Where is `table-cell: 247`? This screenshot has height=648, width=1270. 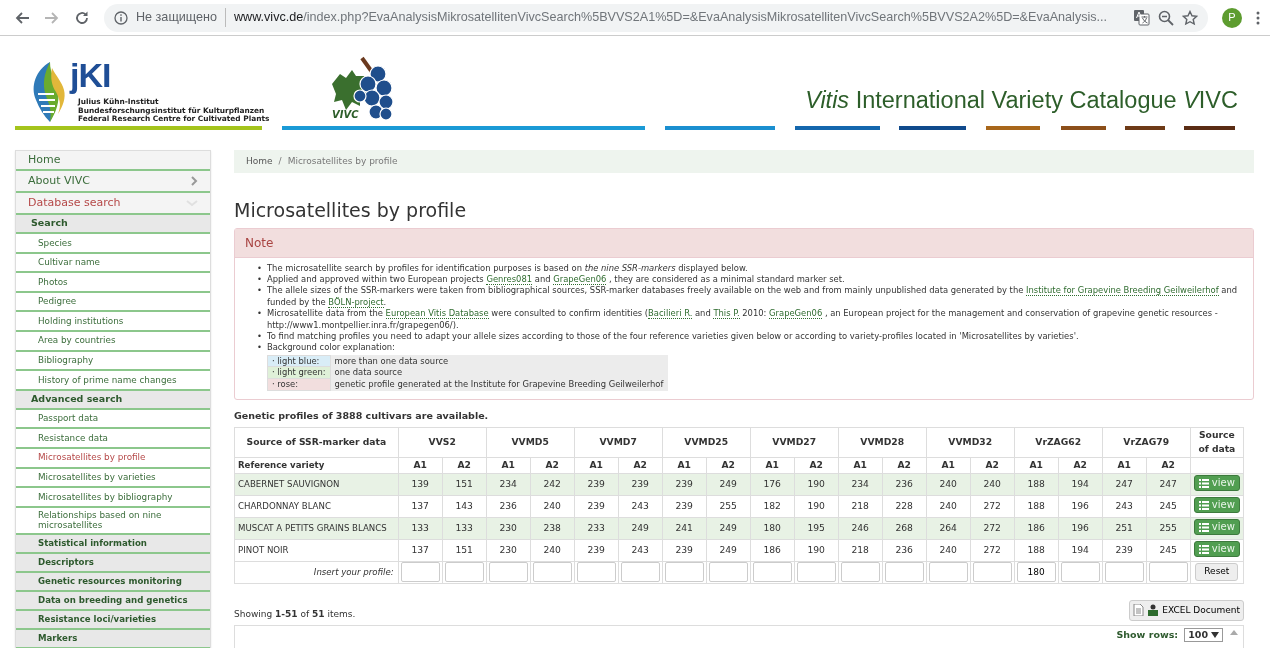
table-cell: 247 is located at coordinates (1168, 484).